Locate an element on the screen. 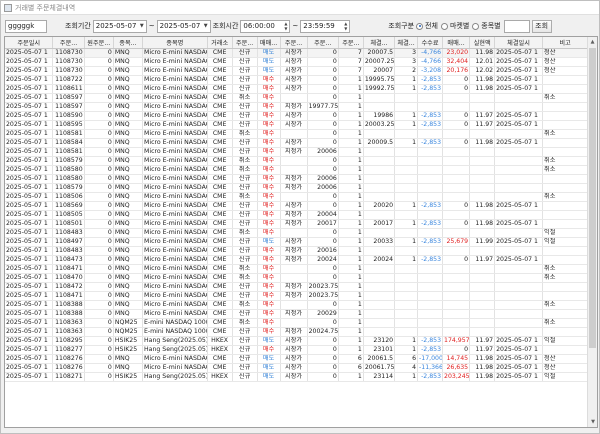 The image size is (600, 434). table-cell: Hang Seng(2025.05) is located at coordinates (175, 350).